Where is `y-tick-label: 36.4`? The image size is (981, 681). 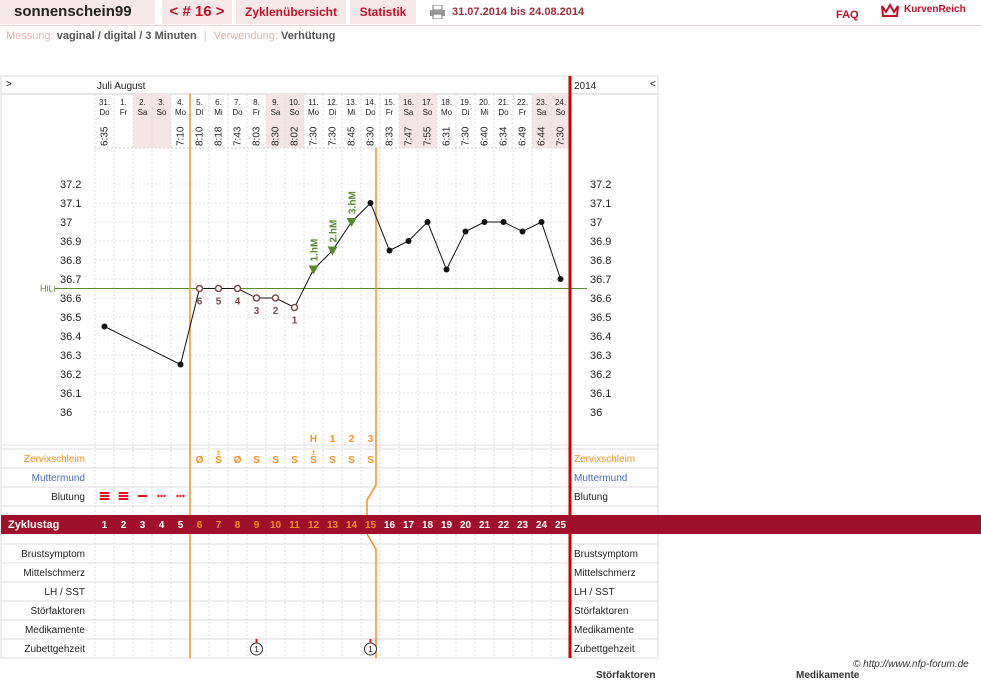
y-tick-label: 36.4 is located at coordinates (70, 337).